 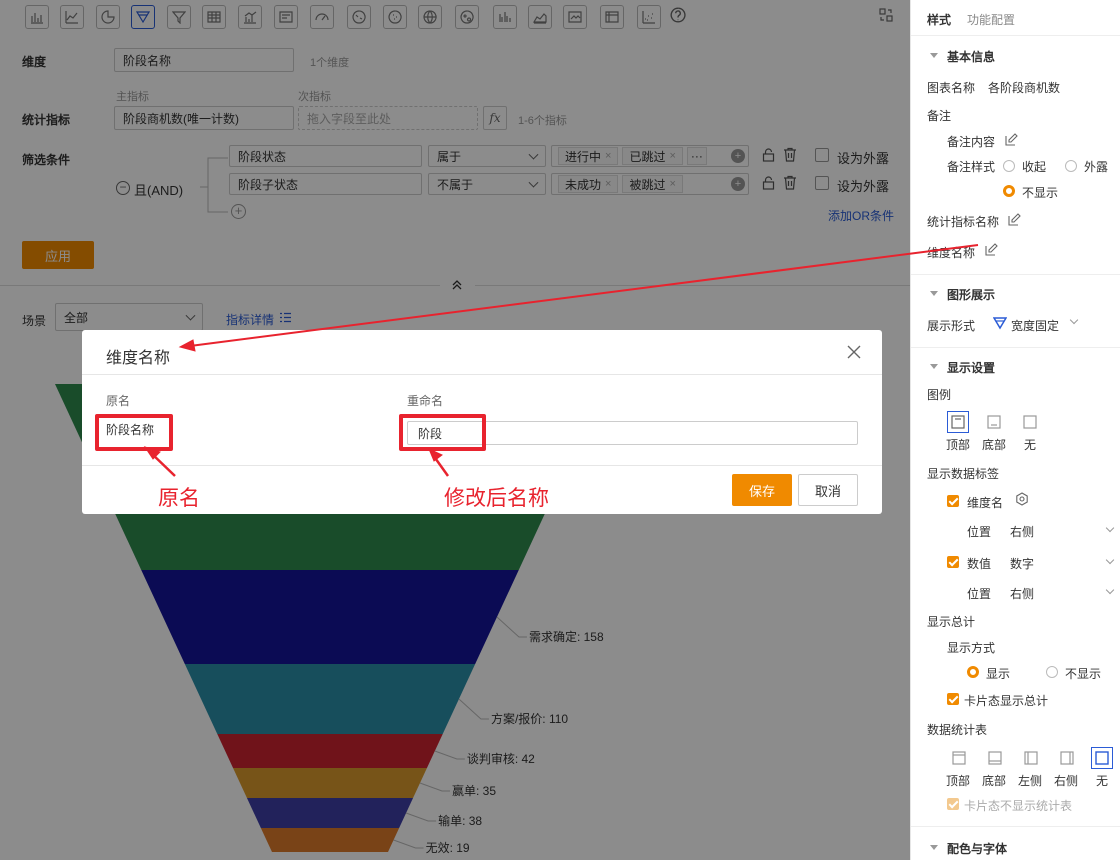 I want to click on legend-none-icon, so click(x=1030, y=422).